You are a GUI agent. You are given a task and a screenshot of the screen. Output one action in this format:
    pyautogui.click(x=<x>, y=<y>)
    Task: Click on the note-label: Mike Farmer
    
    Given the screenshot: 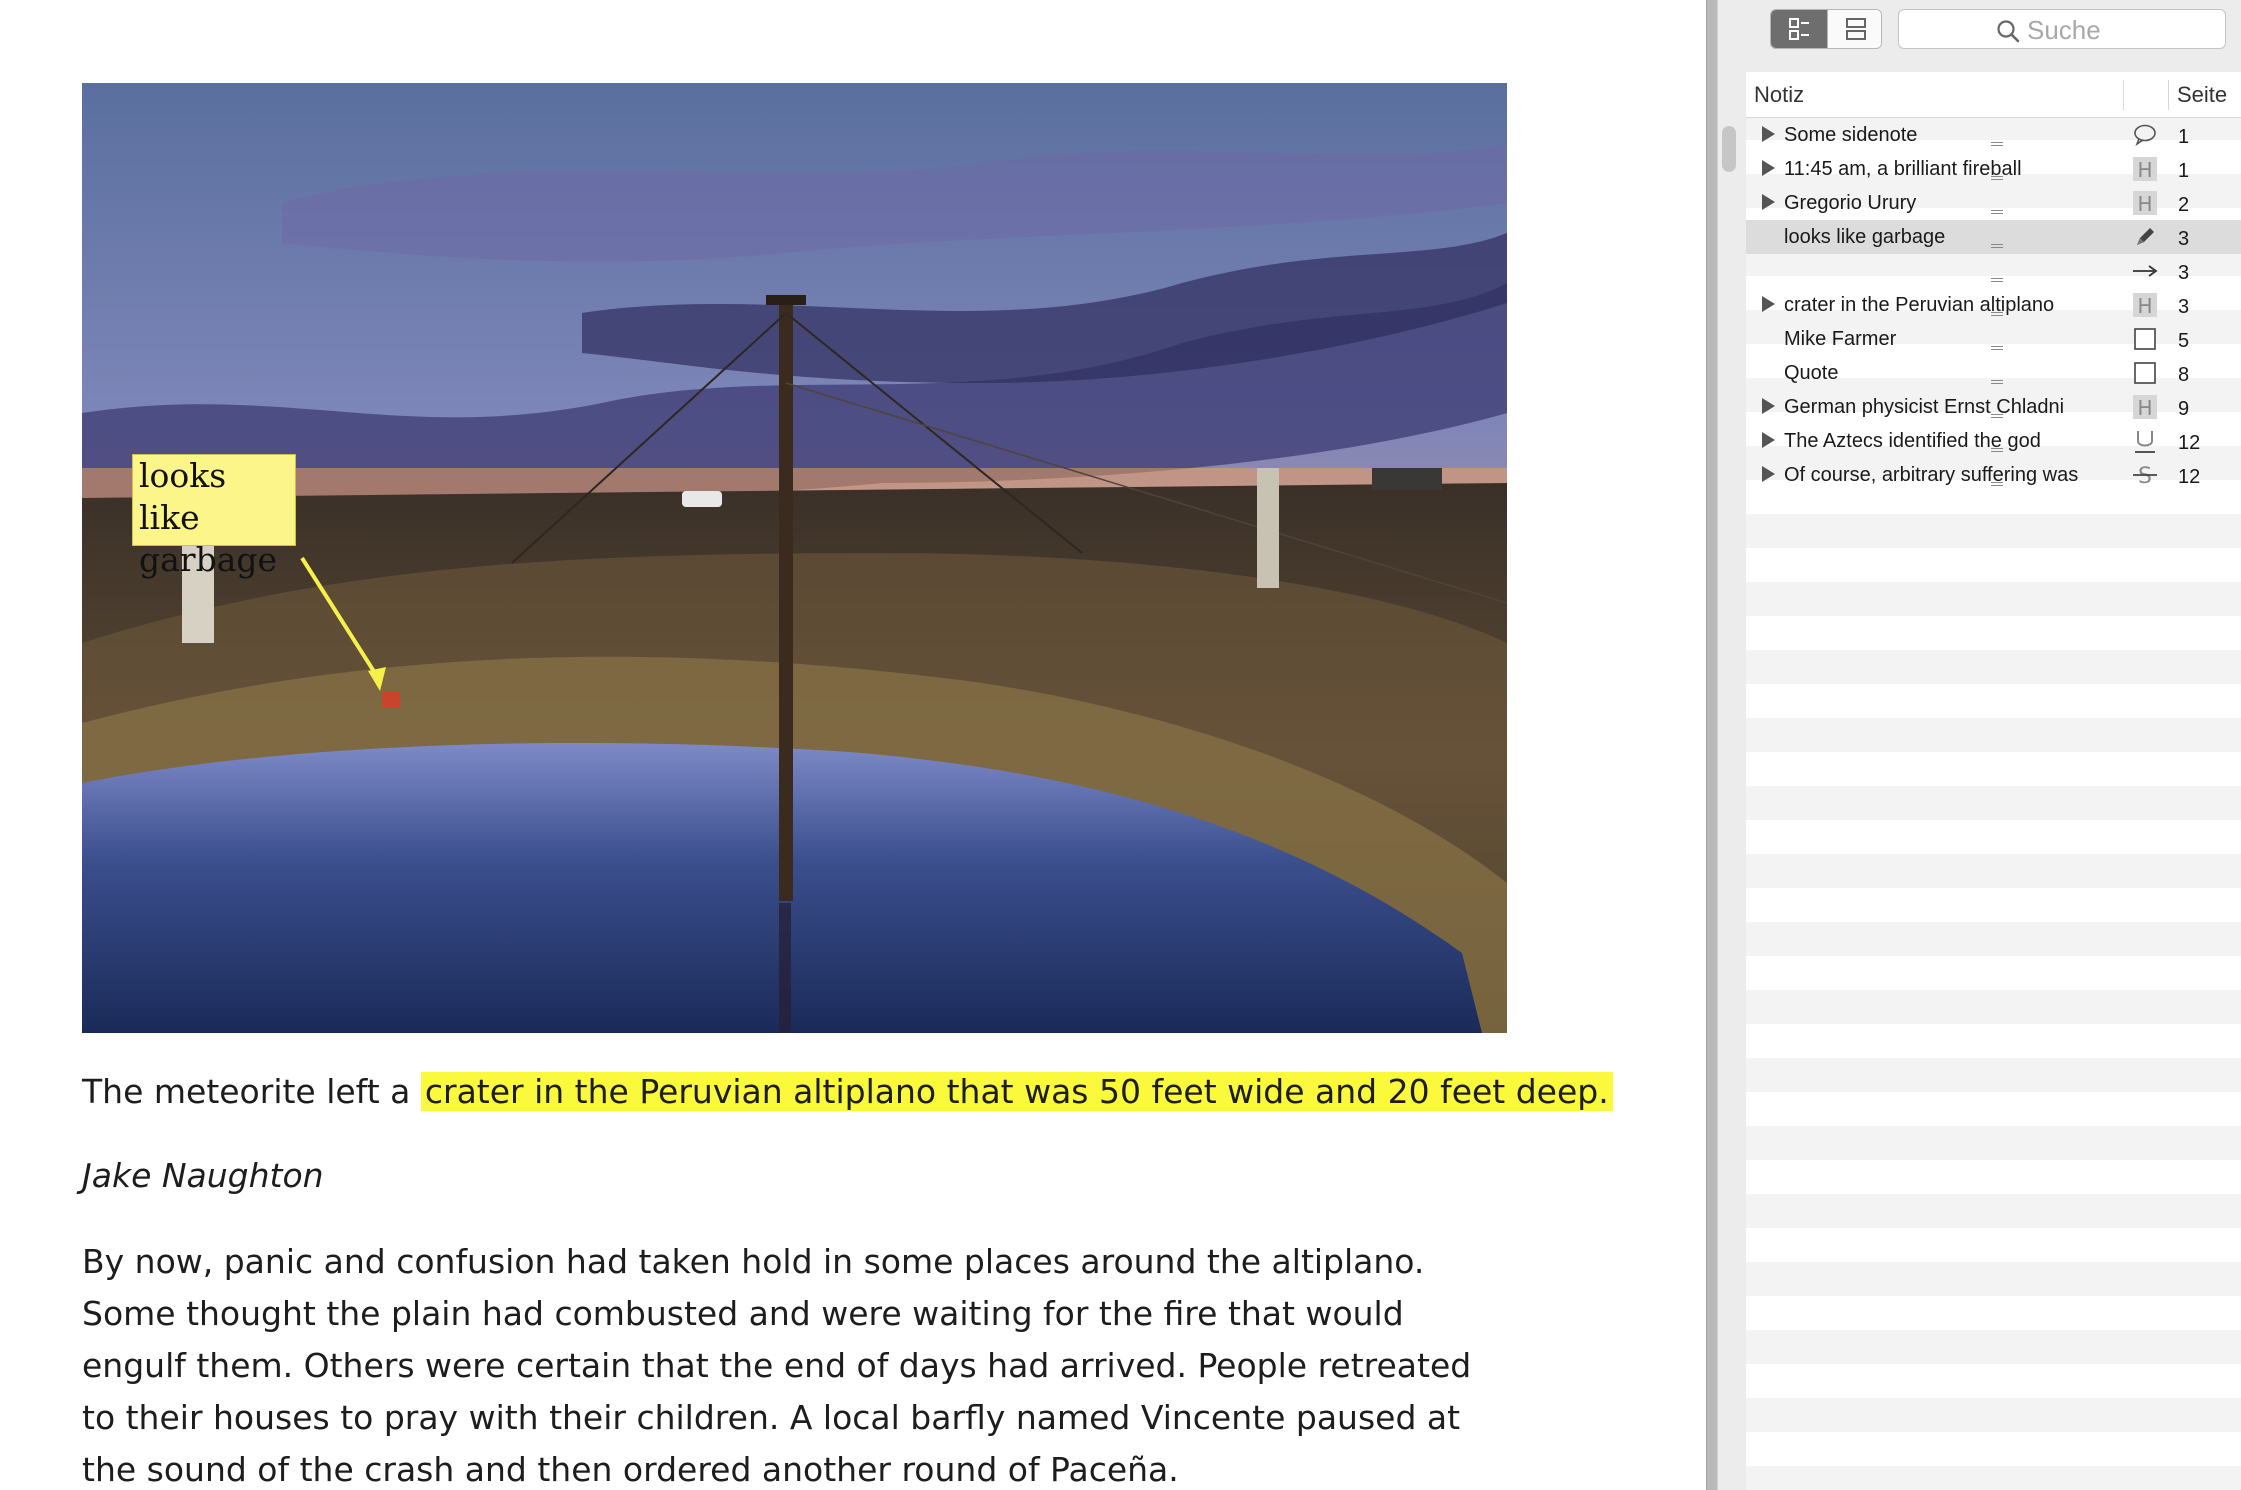 What is the action you would take?
    pyautogui.click(x=1840, y=339)
    